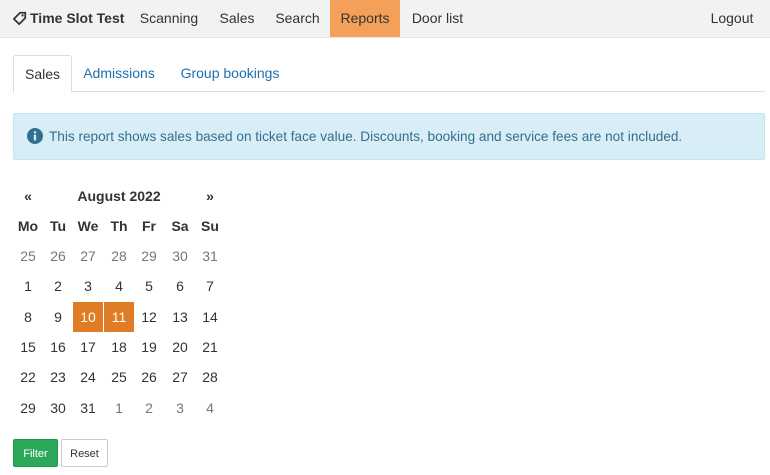  What do you see at coordinates (210, 196) in the screenshot?
I see `next-month-button: »` at bounding box center [210, 196].